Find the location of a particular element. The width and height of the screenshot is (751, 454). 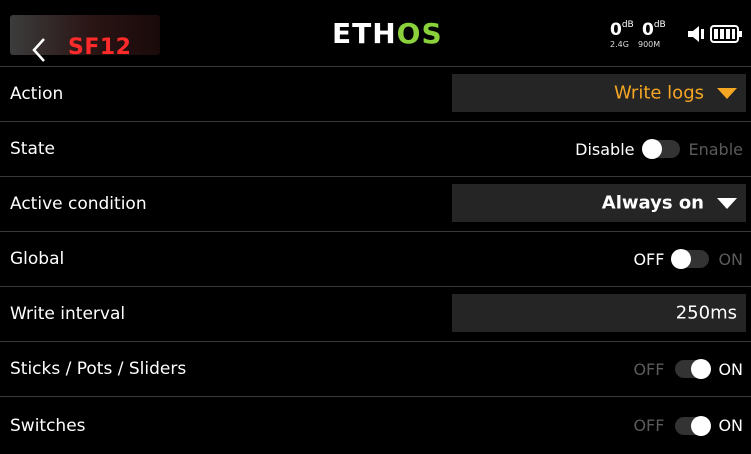

active-condition-value: Always on is located at coordinates (652, 203).